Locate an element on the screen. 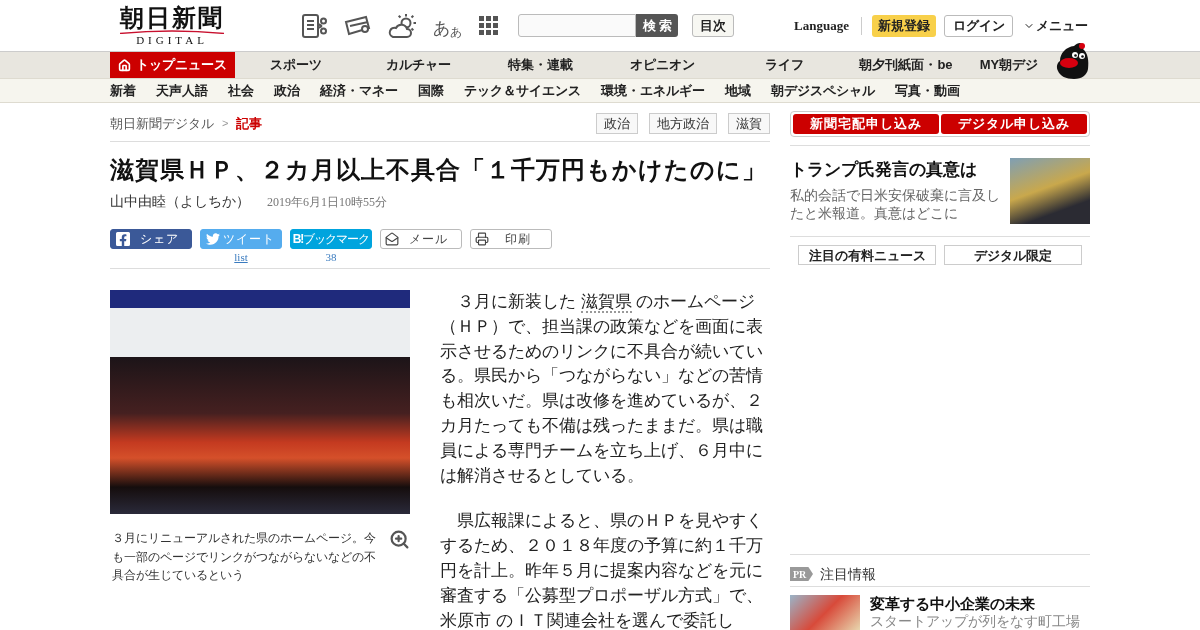 The height and width of the screenshot is (630, 1200). twitter-icon is located at coordinates (213, 239).